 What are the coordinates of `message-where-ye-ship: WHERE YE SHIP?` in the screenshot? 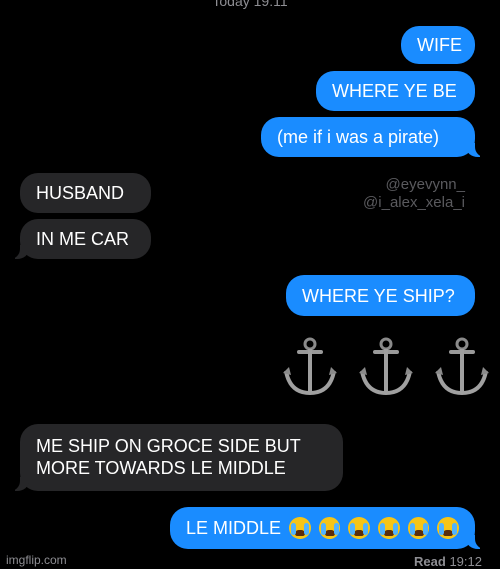 It's located at (380, 295).